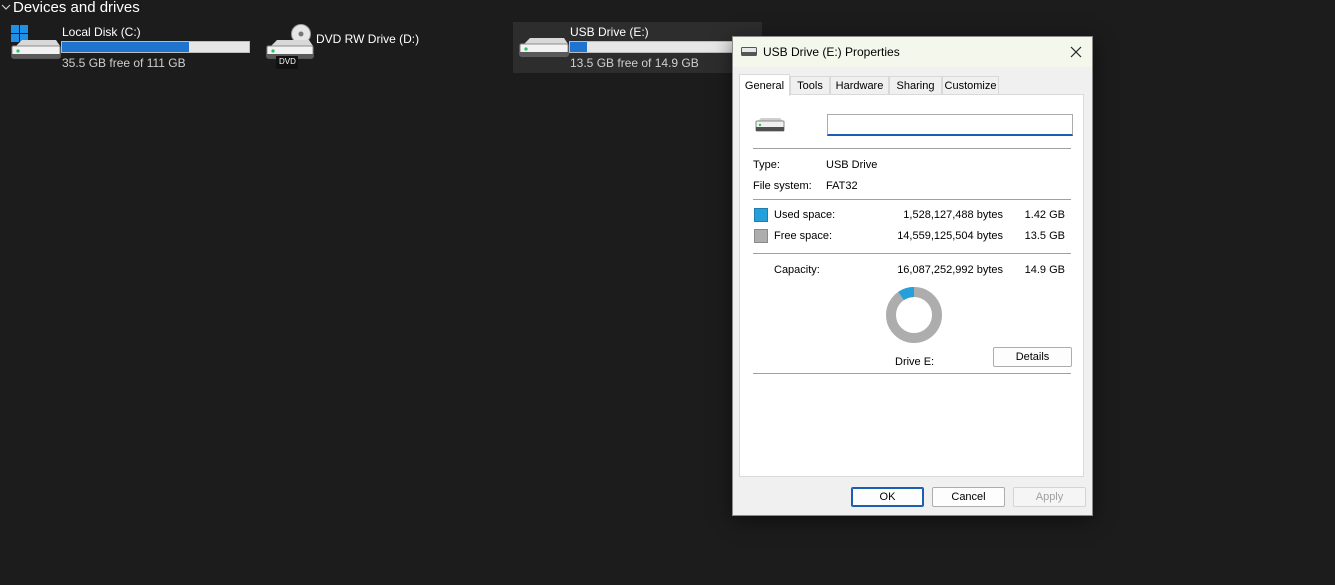 This screenshot has height=585, width=1335. What do you see at coordinates (1044, 215) in the screenshot?
I see `used-space-gb: 1.42 GB` at bounding box center [1044, 215].